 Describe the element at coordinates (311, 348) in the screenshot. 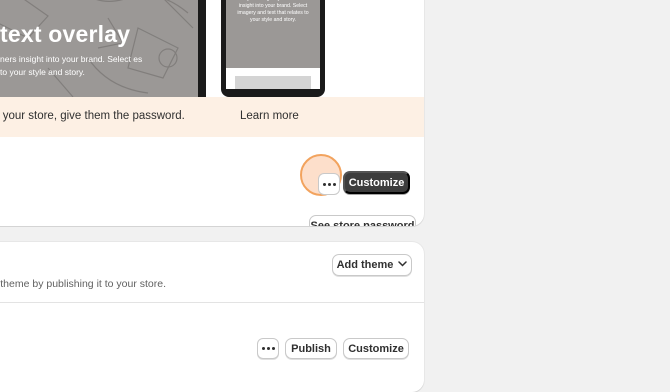

I see `publish-button: Publish` at that location.